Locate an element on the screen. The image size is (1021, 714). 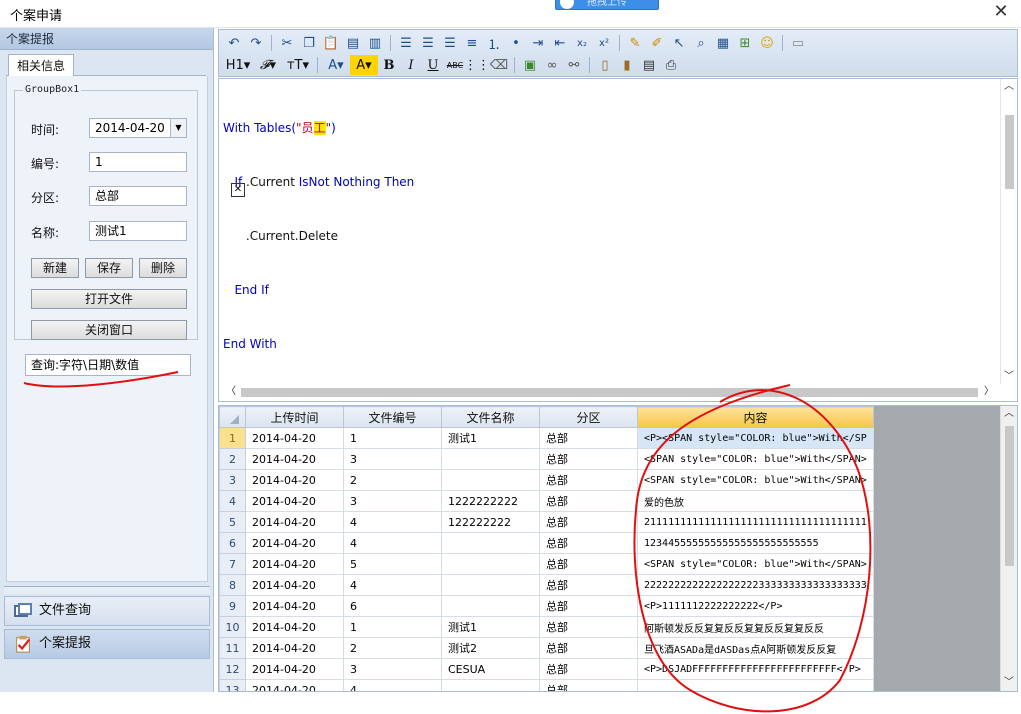
document-icon: ▤ is located at coordinates (649, 65).